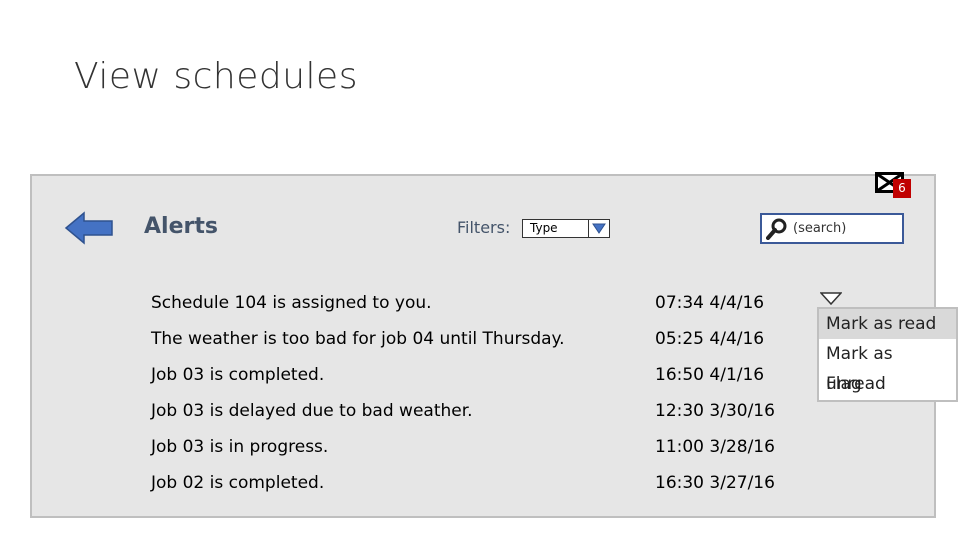  What do you see at coordinates (238, 375) in the screenshot?
I see `alert-message: Job 03 is completed.` at bounding box center [238, 375].